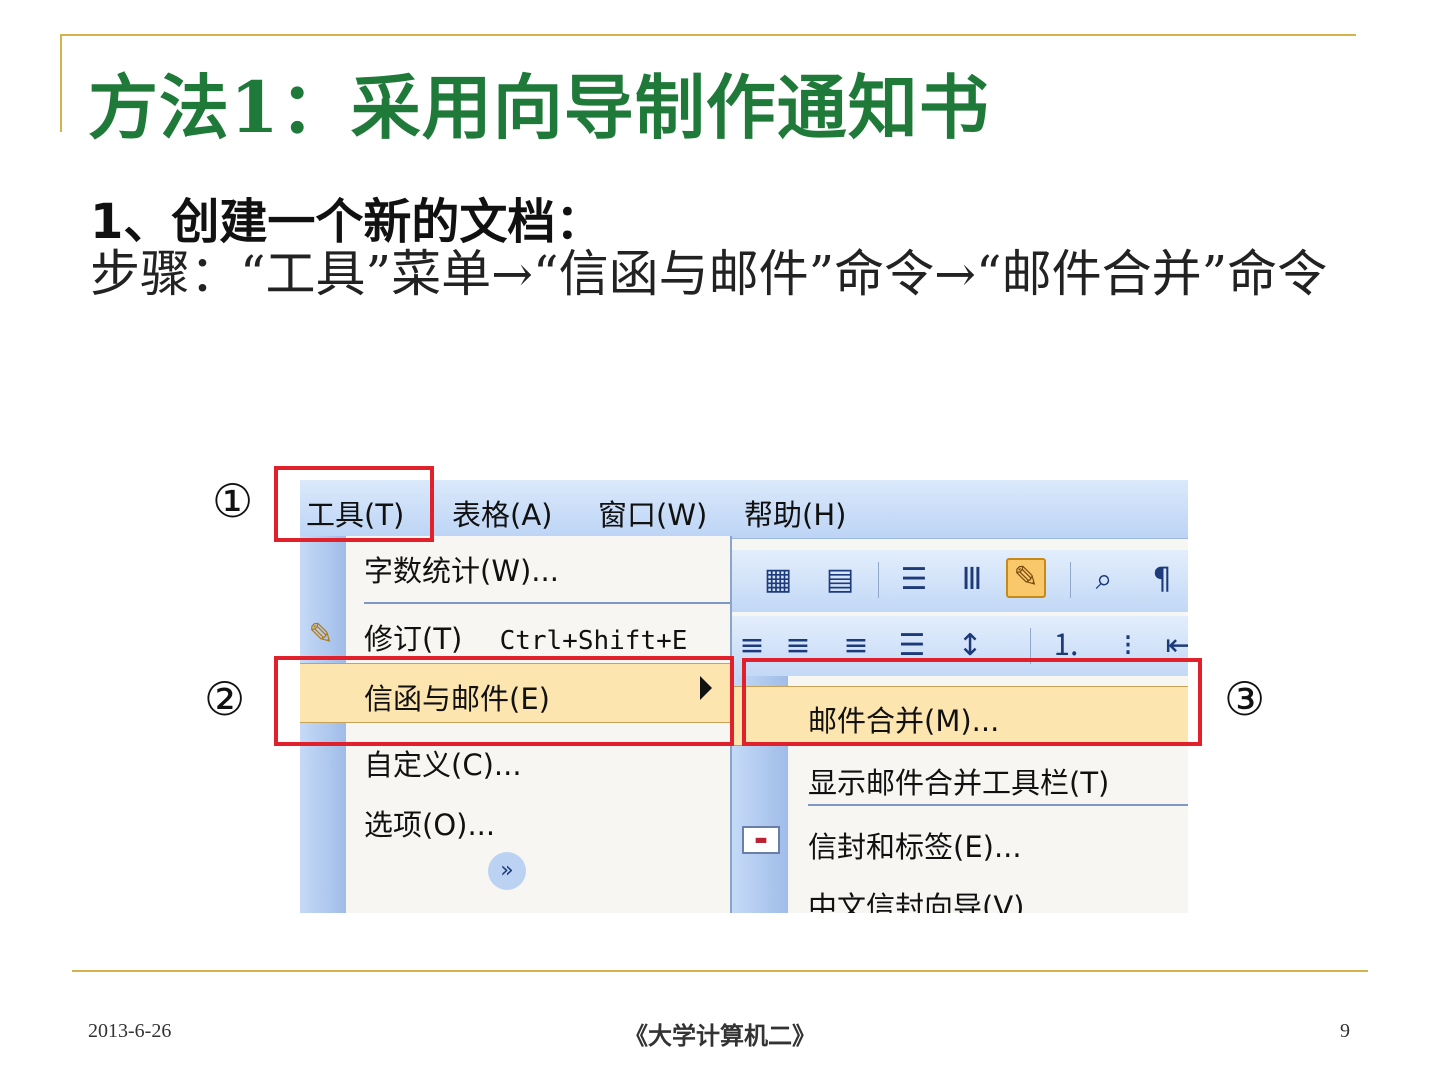 This screenshot has height=1080, width=1440. What do you see at coordinates (972, 580) in the screenshot?
I see `text-direction-icon: Ⅲ` at bounding box center [972, 580].